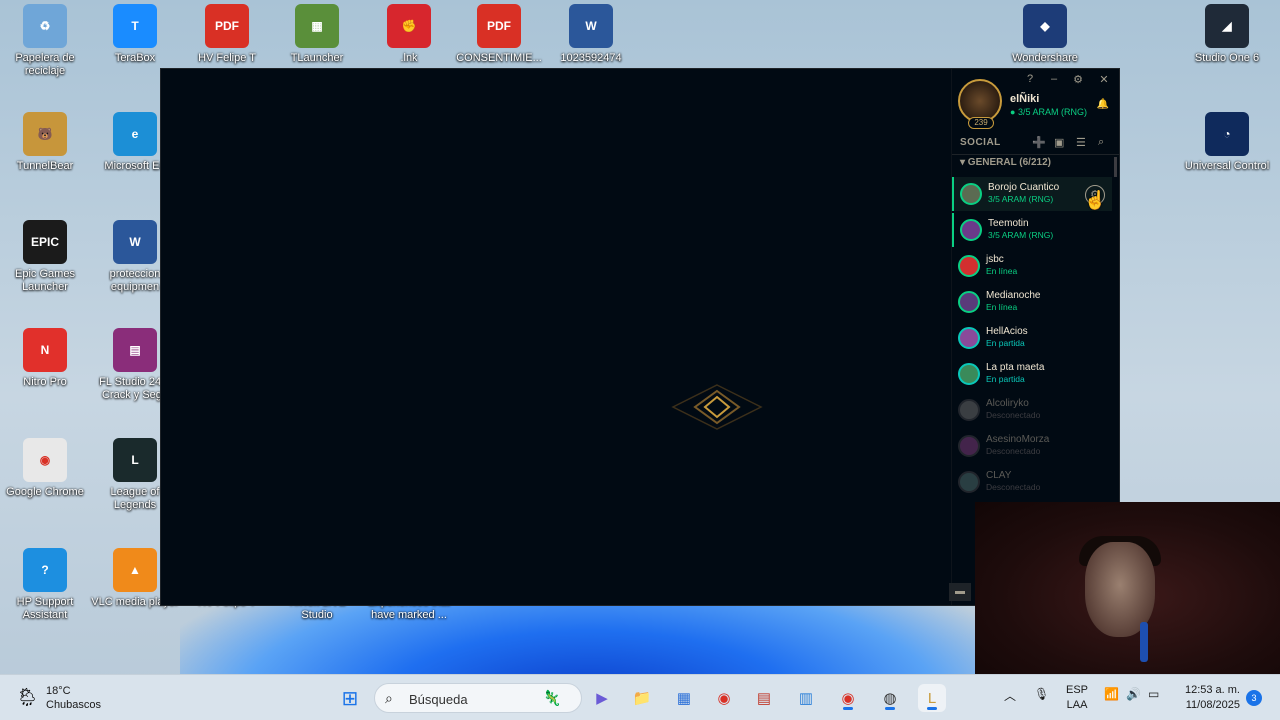  Describe the element at coordinates (1153, 694) in the screenshot. I see `battery-icon: ▭` at that location.